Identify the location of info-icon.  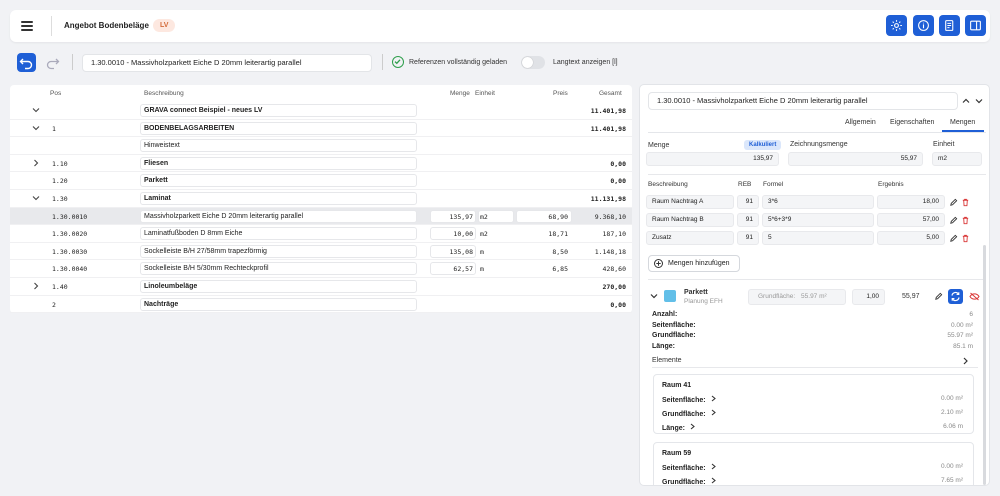
(923, 25).